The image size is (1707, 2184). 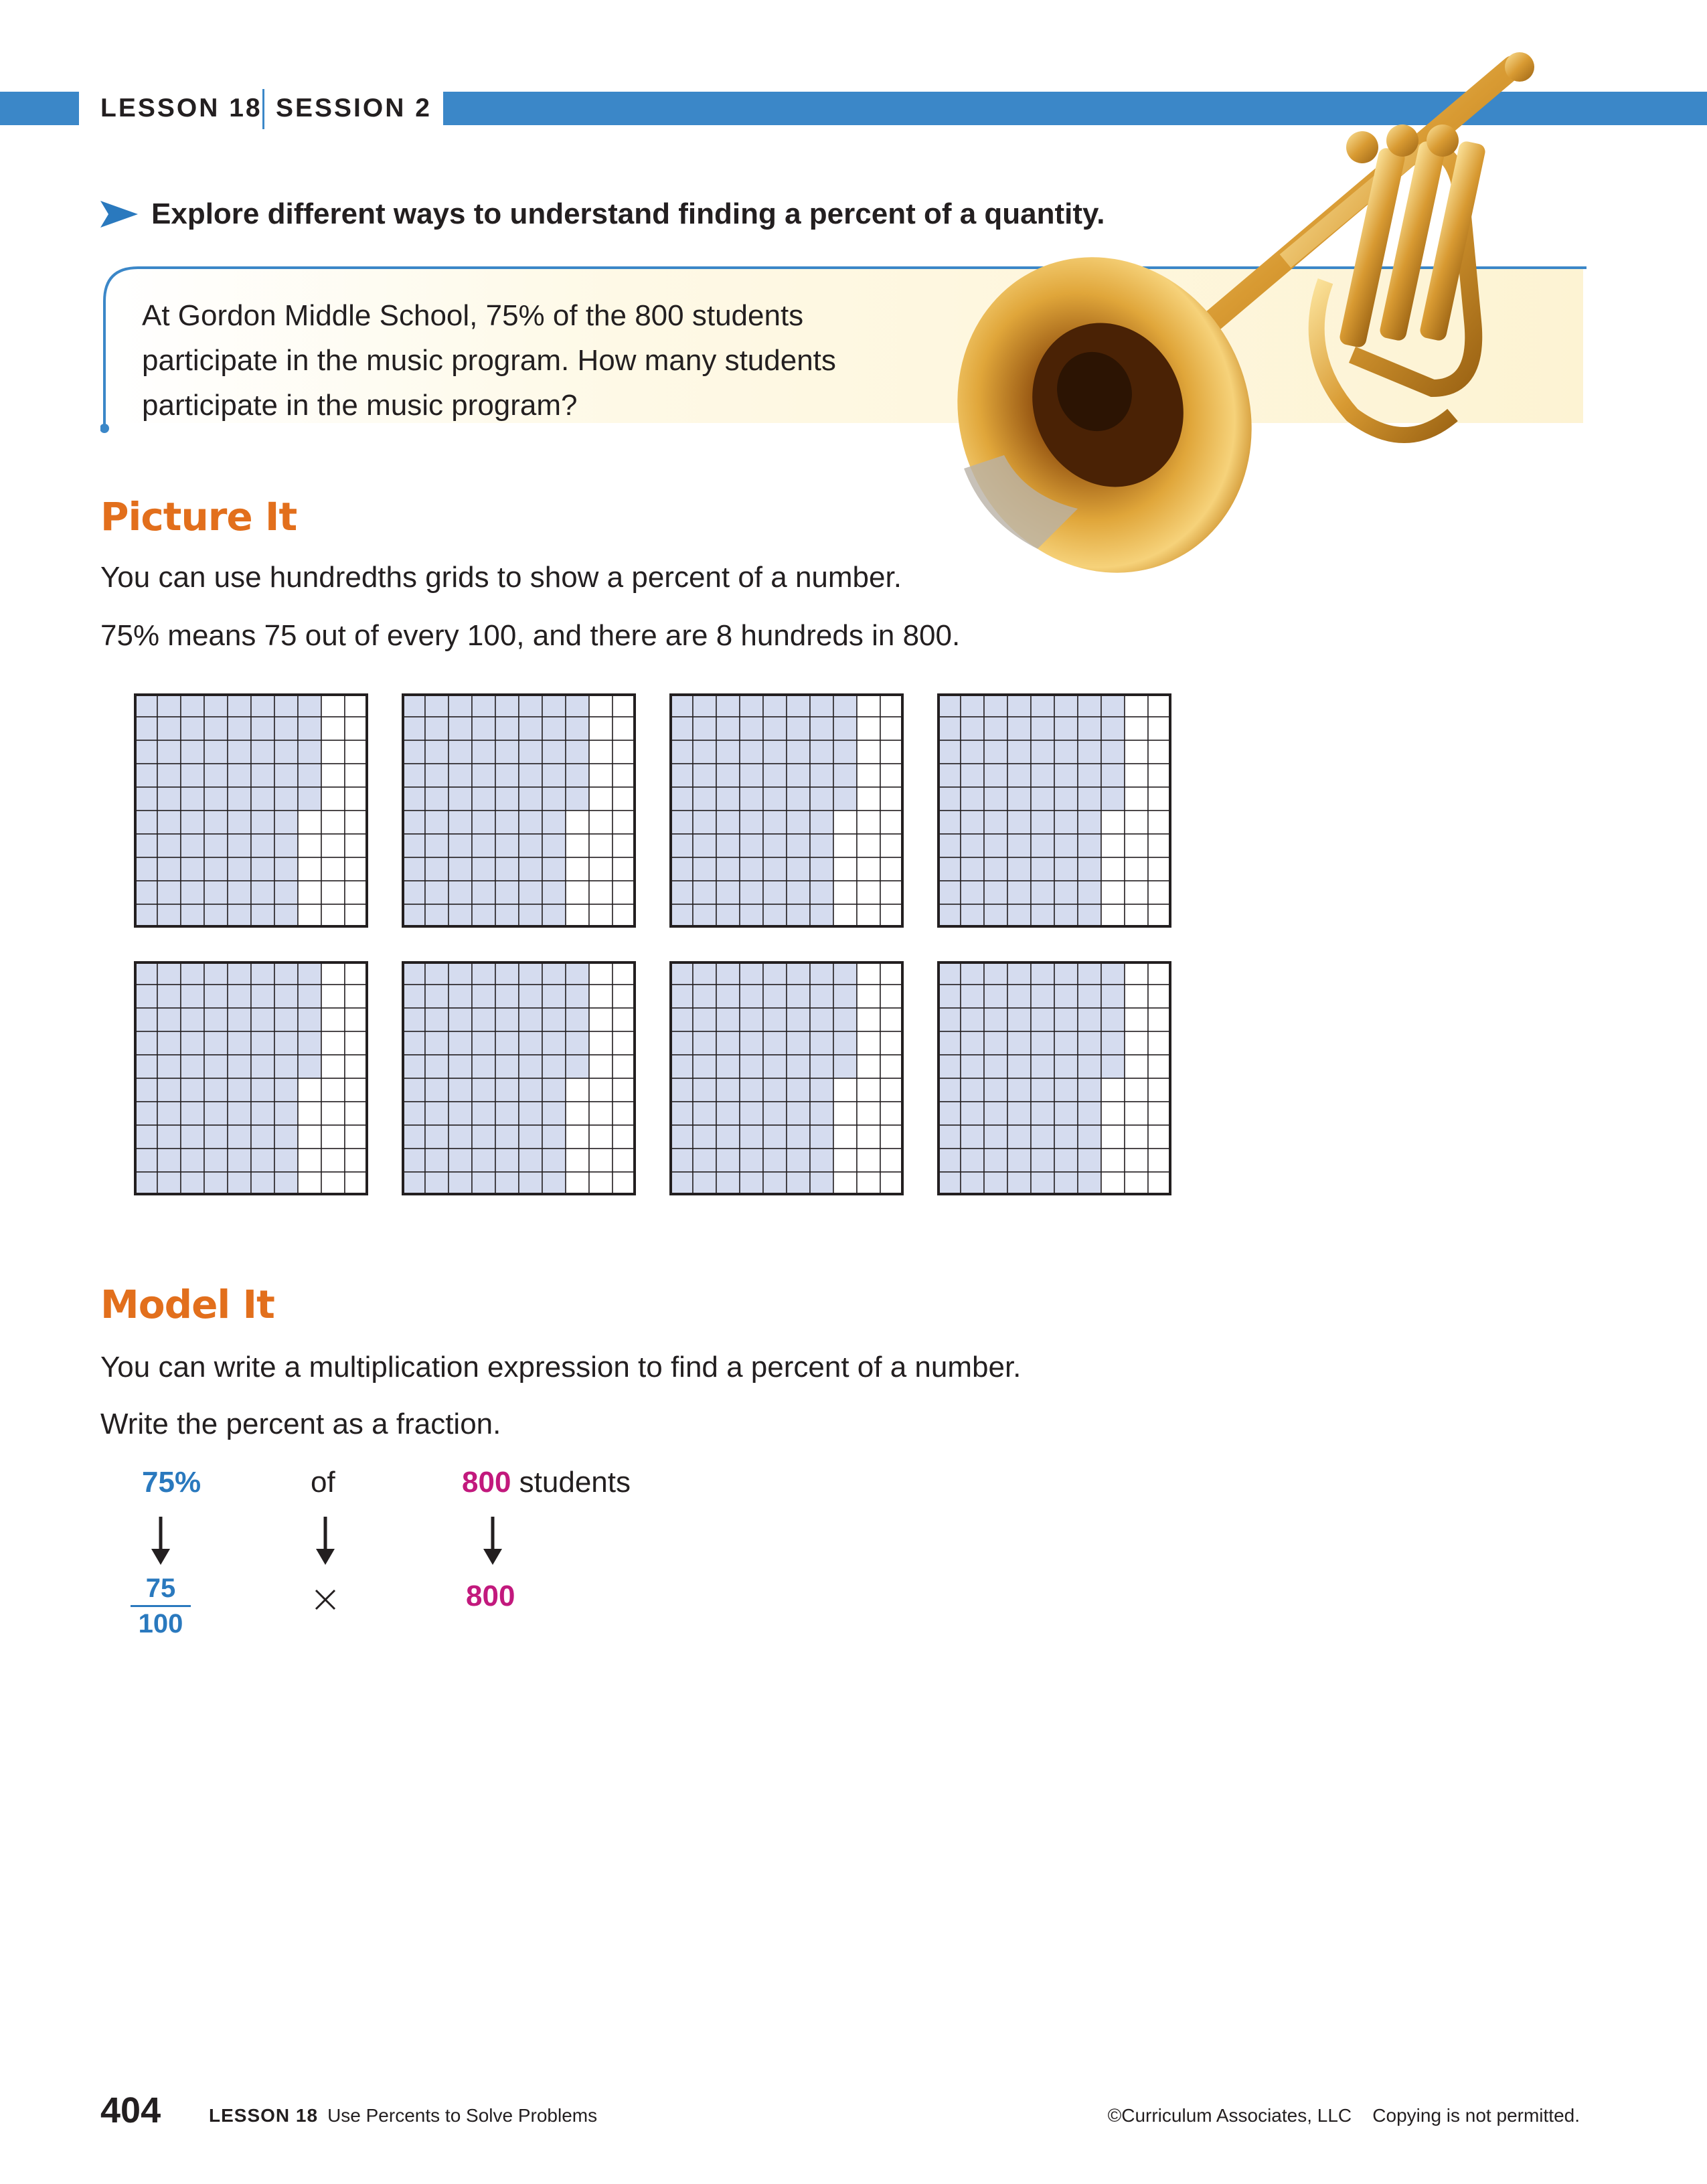 What do you see at coordinates (354, 108) in the screenshot?
I see `session-label: SESSION 2` at bounding box center [354, 108].